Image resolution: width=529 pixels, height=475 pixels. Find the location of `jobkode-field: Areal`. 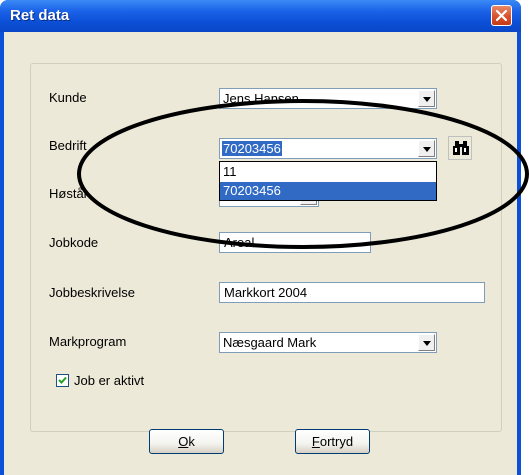

jobkode-field: Areal is located at coordinates (295, 242).